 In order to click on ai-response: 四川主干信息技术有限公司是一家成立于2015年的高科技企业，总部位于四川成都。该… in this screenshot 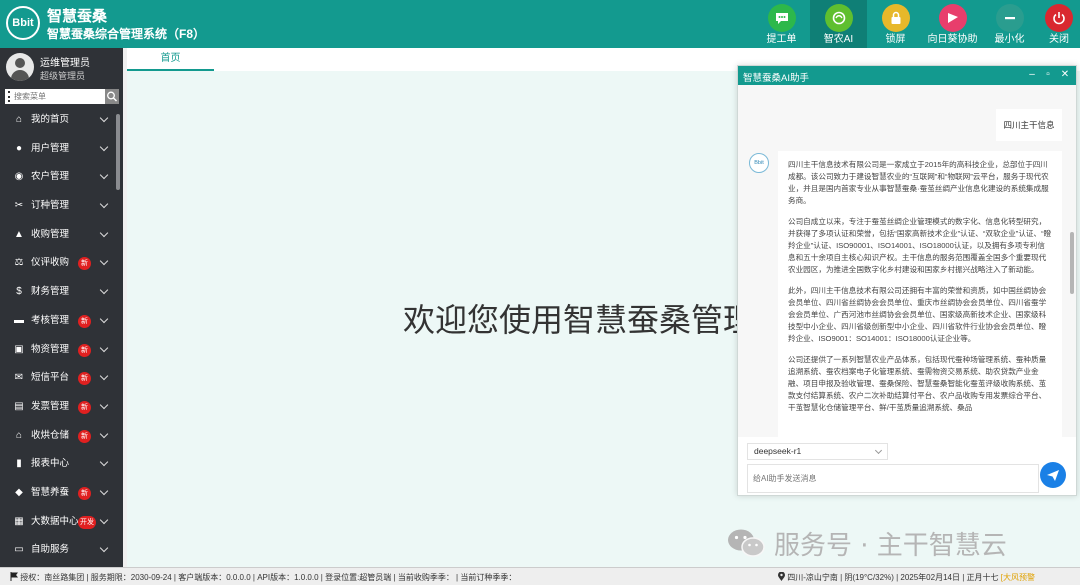, I will do `click(920, 294)`.